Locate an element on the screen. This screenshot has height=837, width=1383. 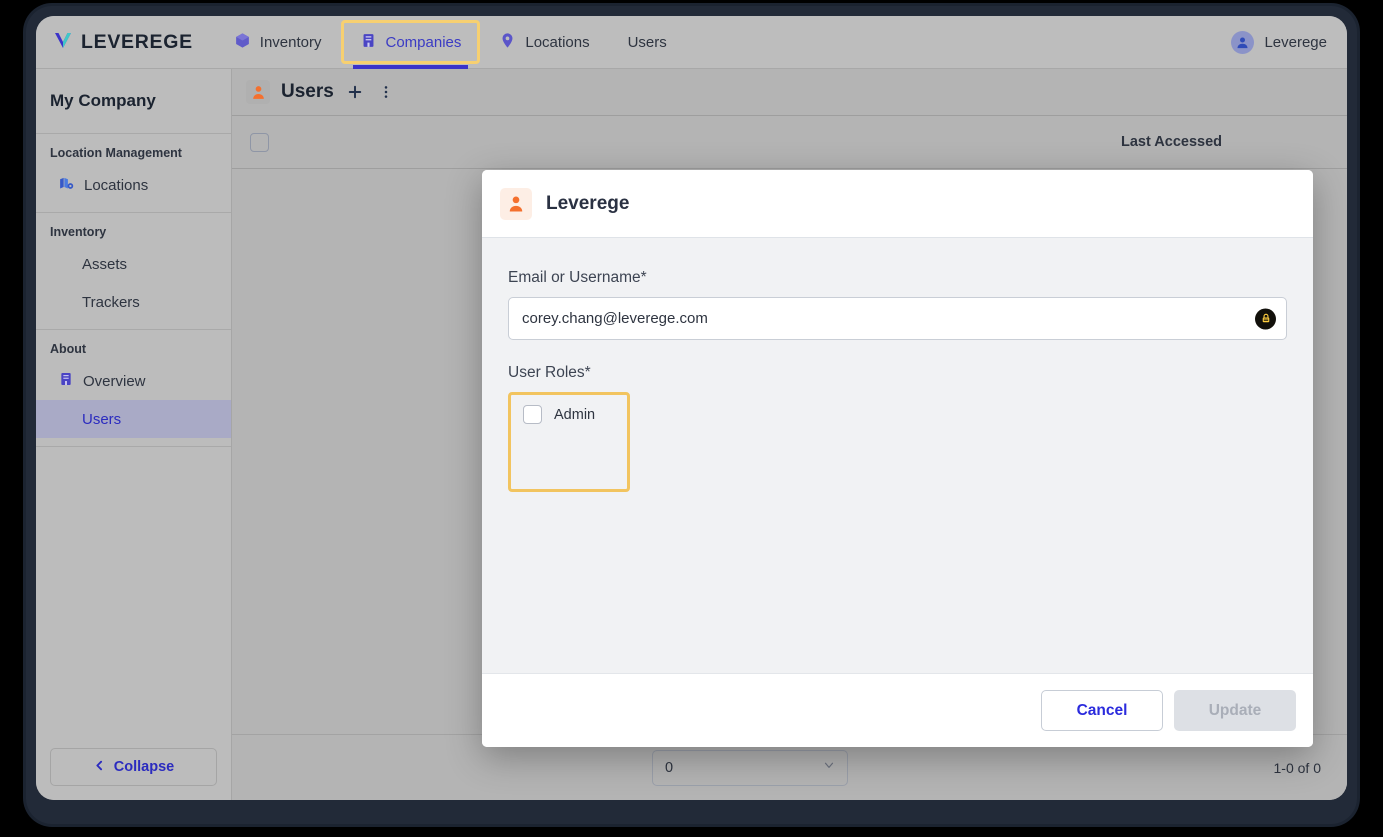
nav-tab-list: Inventory Companies Locations Users is located at coordinates (450, 42).